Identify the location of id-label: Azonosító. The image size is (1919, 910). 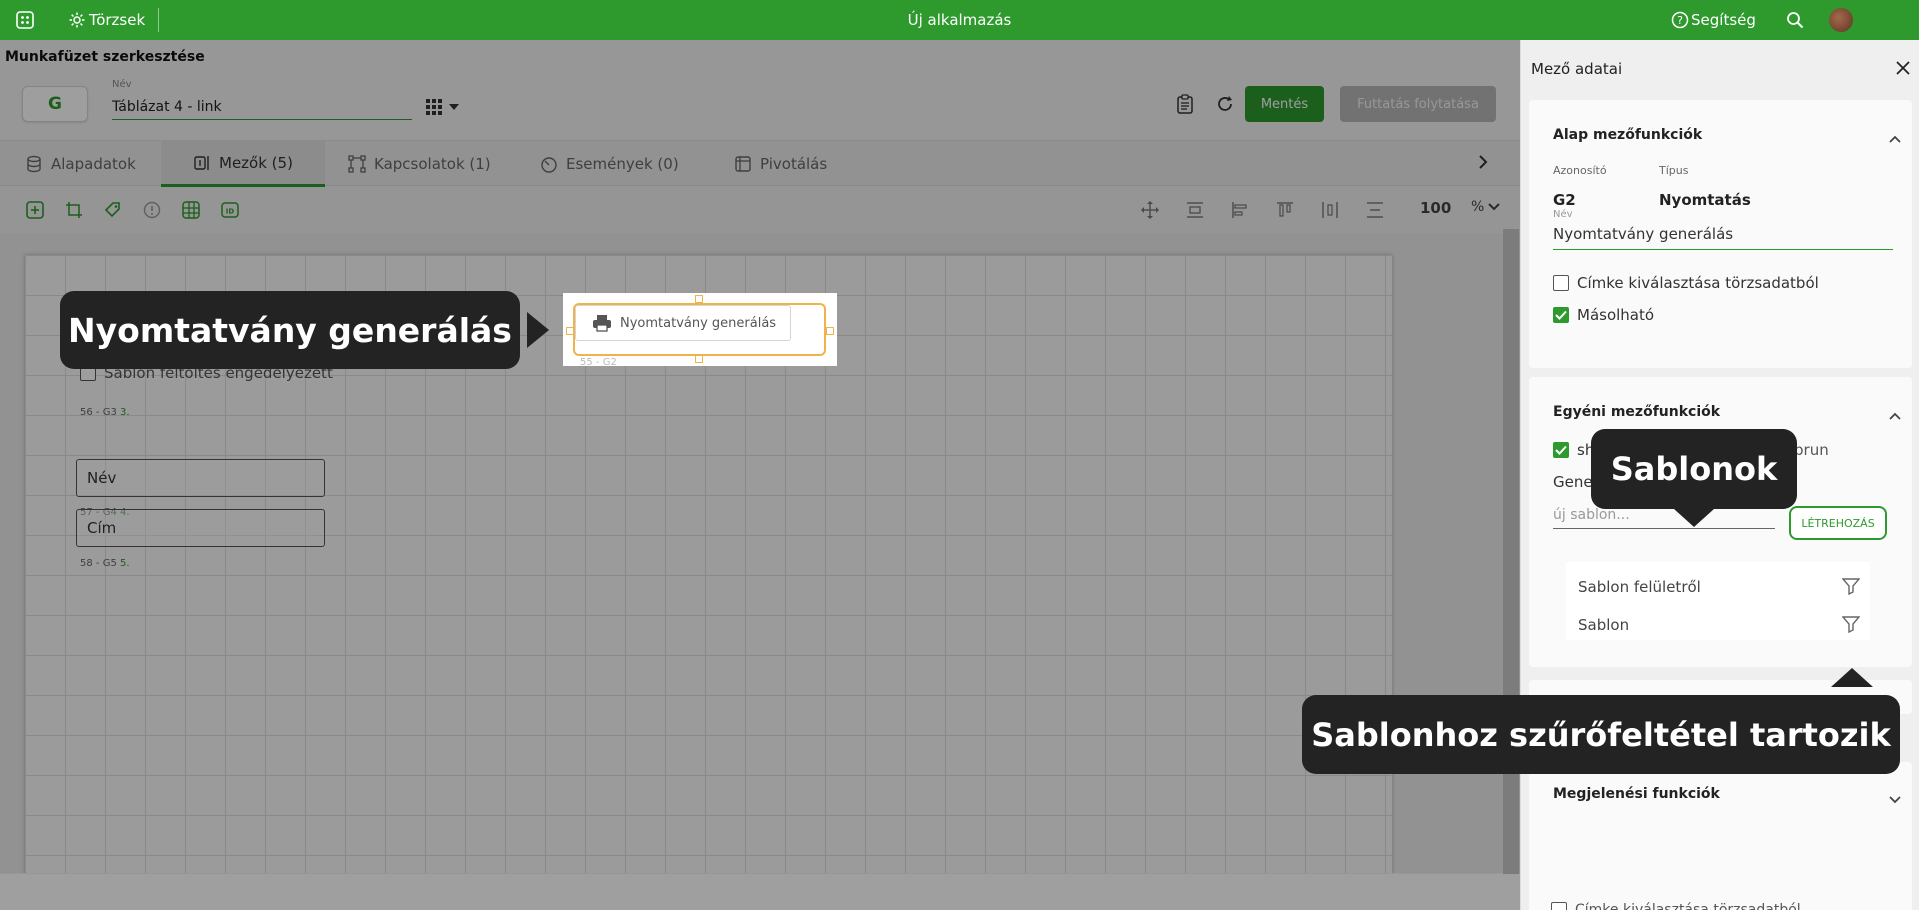
(1580, 170).